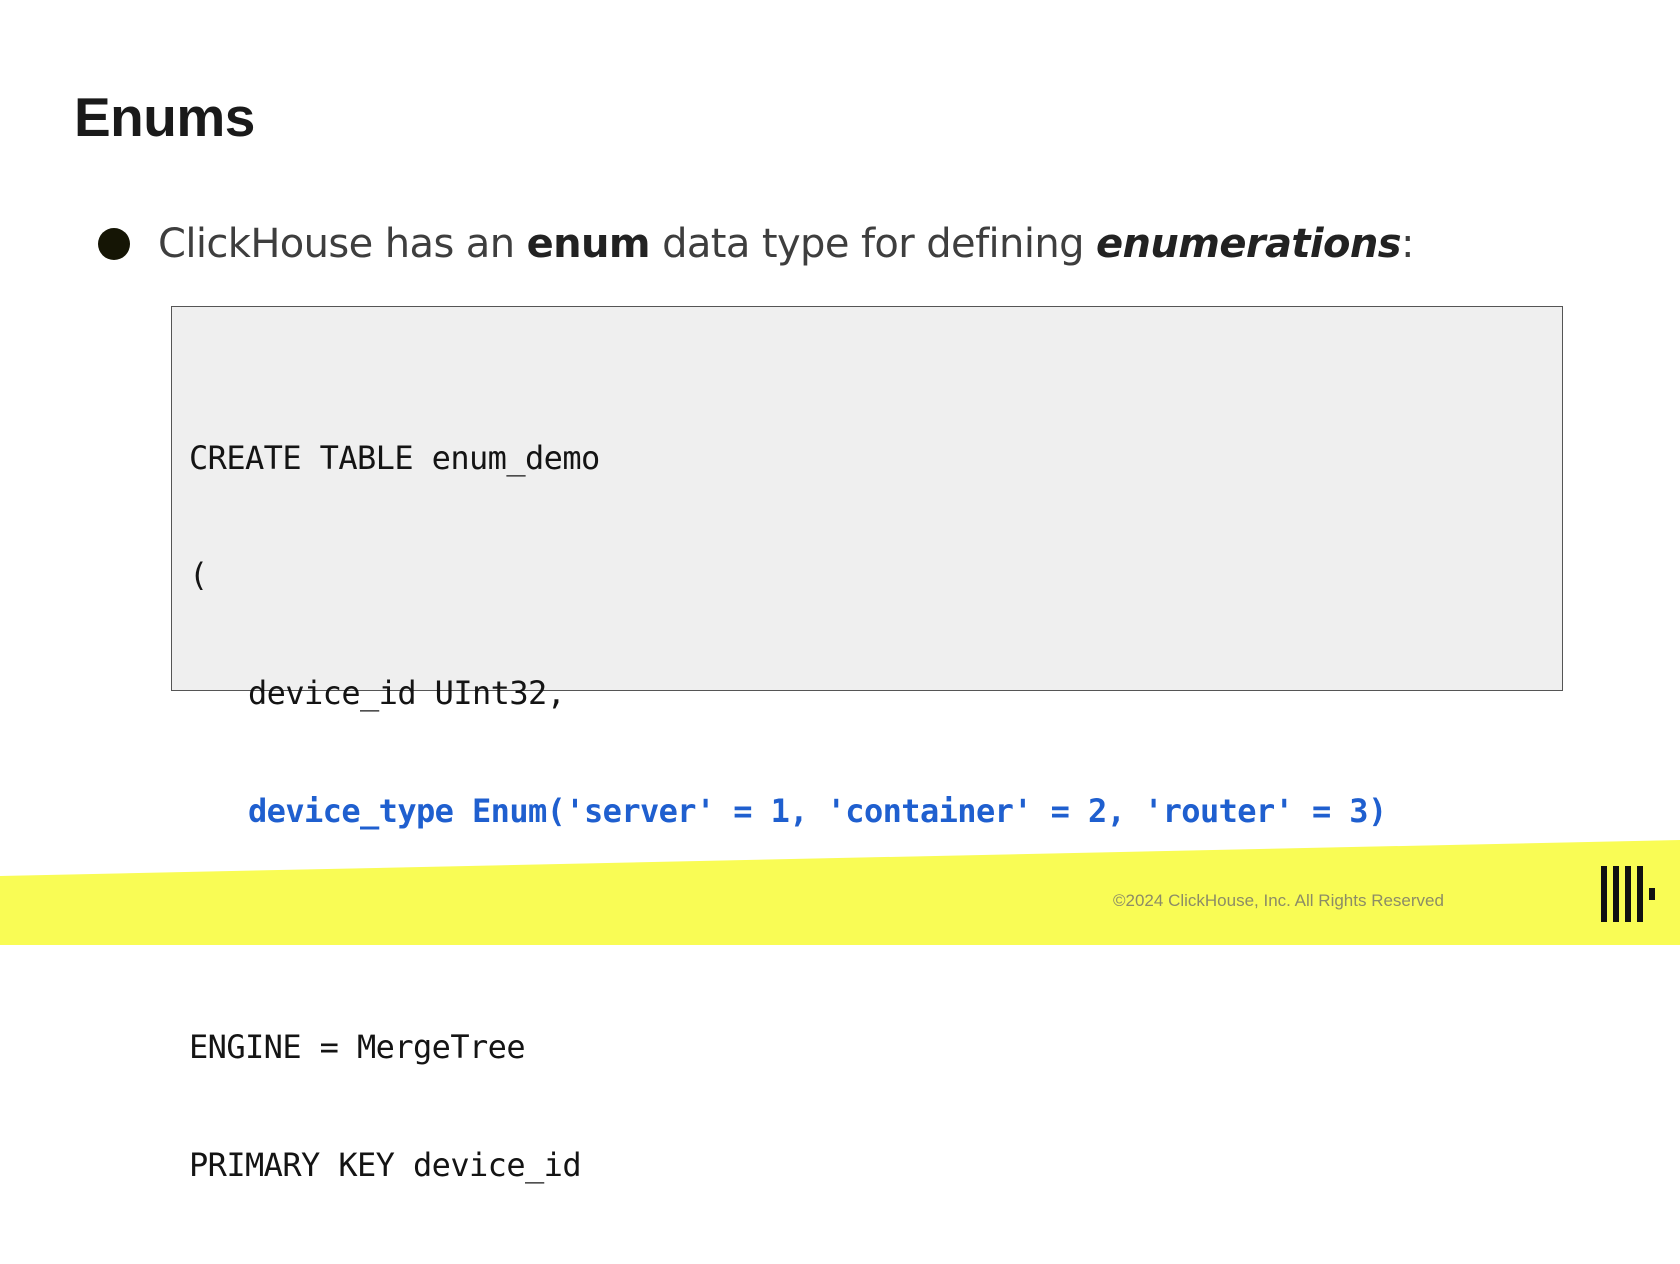 Image resolution: width=1680 pixels, height=1264 pixels. I want to click on code-line: ENGINE = MergeTree, so click(357, 1047).